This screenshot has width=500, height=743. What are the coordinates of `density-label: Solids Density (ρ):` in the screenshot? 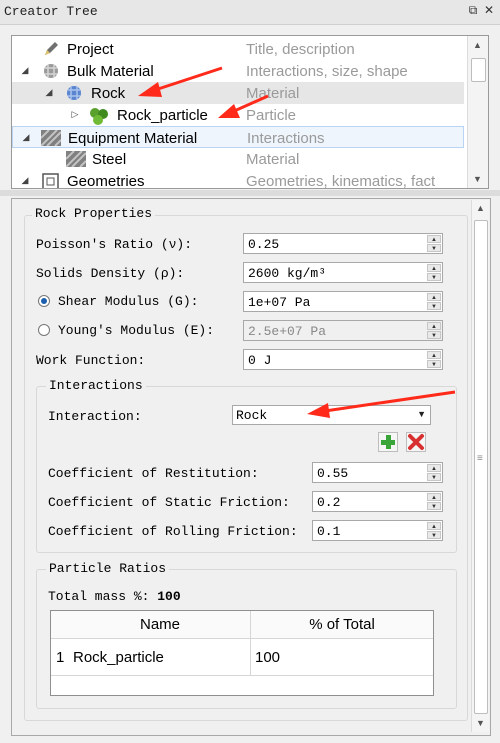 It's located at (110, 273).